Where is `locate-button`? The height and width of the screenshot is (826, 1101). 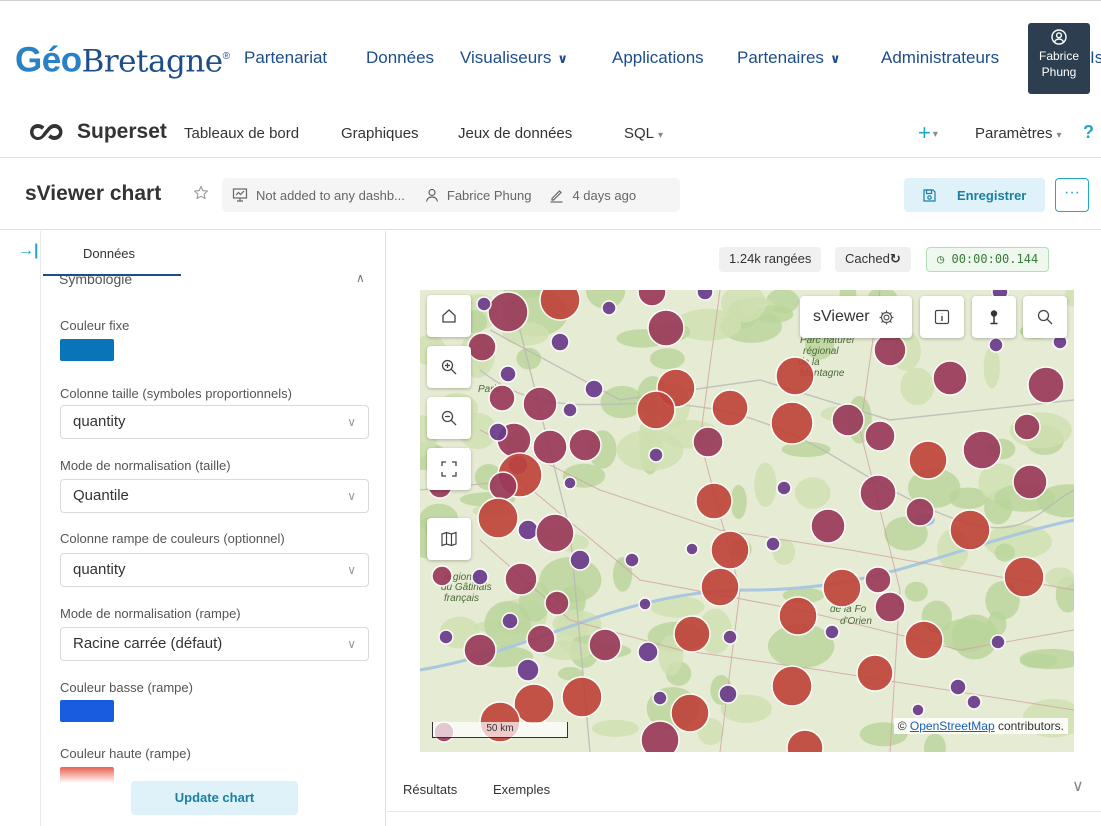 locate-button is located at coordinates (994, 317).